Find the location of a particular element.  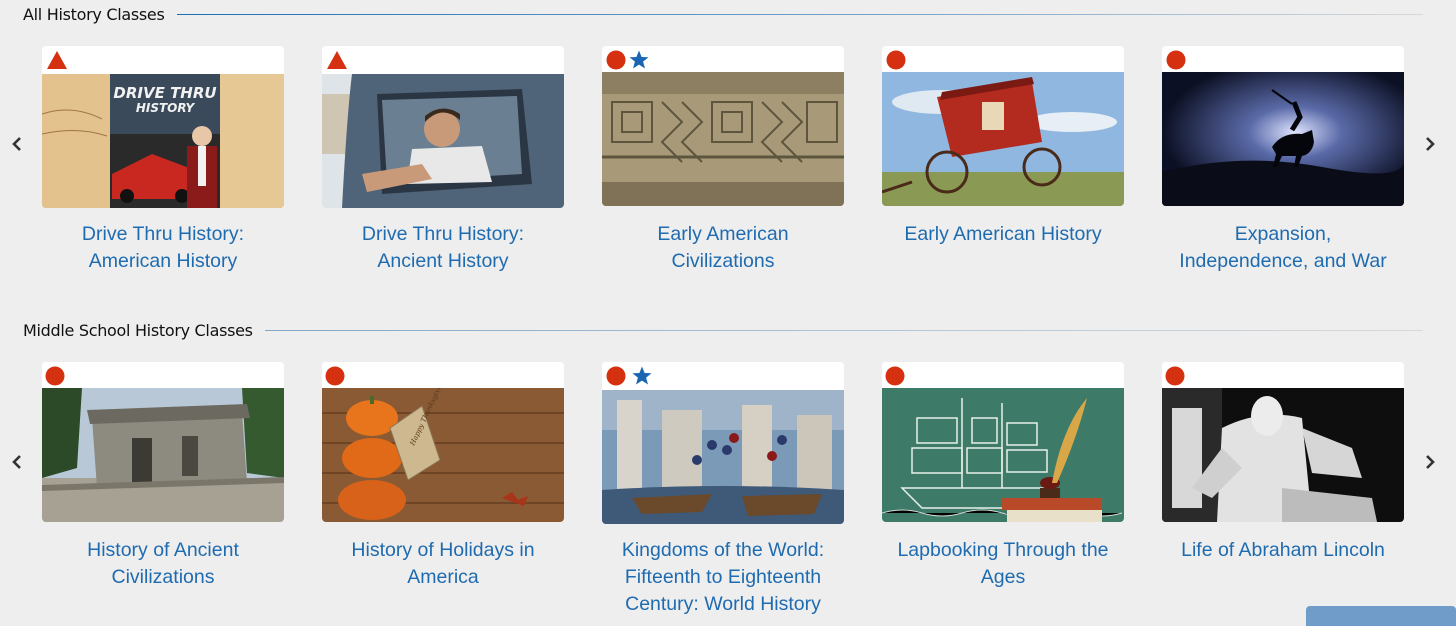

section-header: Middle School History Classes is located at coordinates (723, 330).